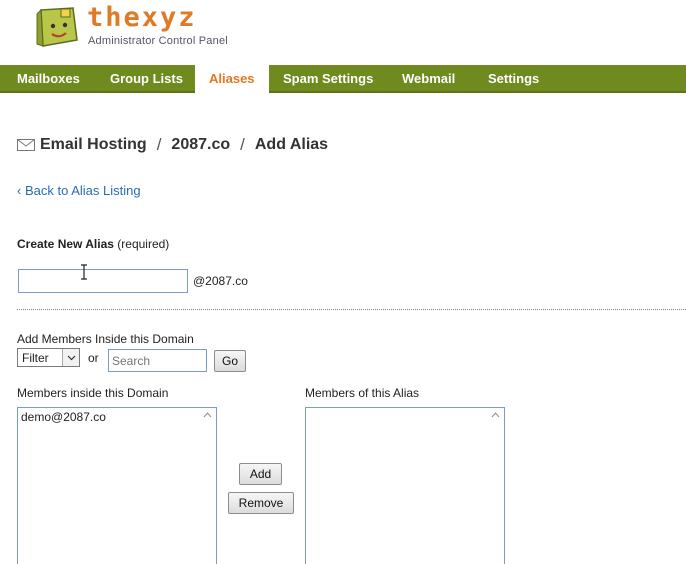 The height and width of the screenshot is (564, 686). What do you see at coordinates (260, 474) in the screenshot?
I see `add-member-button: Add` at bounding box center [260, 474].